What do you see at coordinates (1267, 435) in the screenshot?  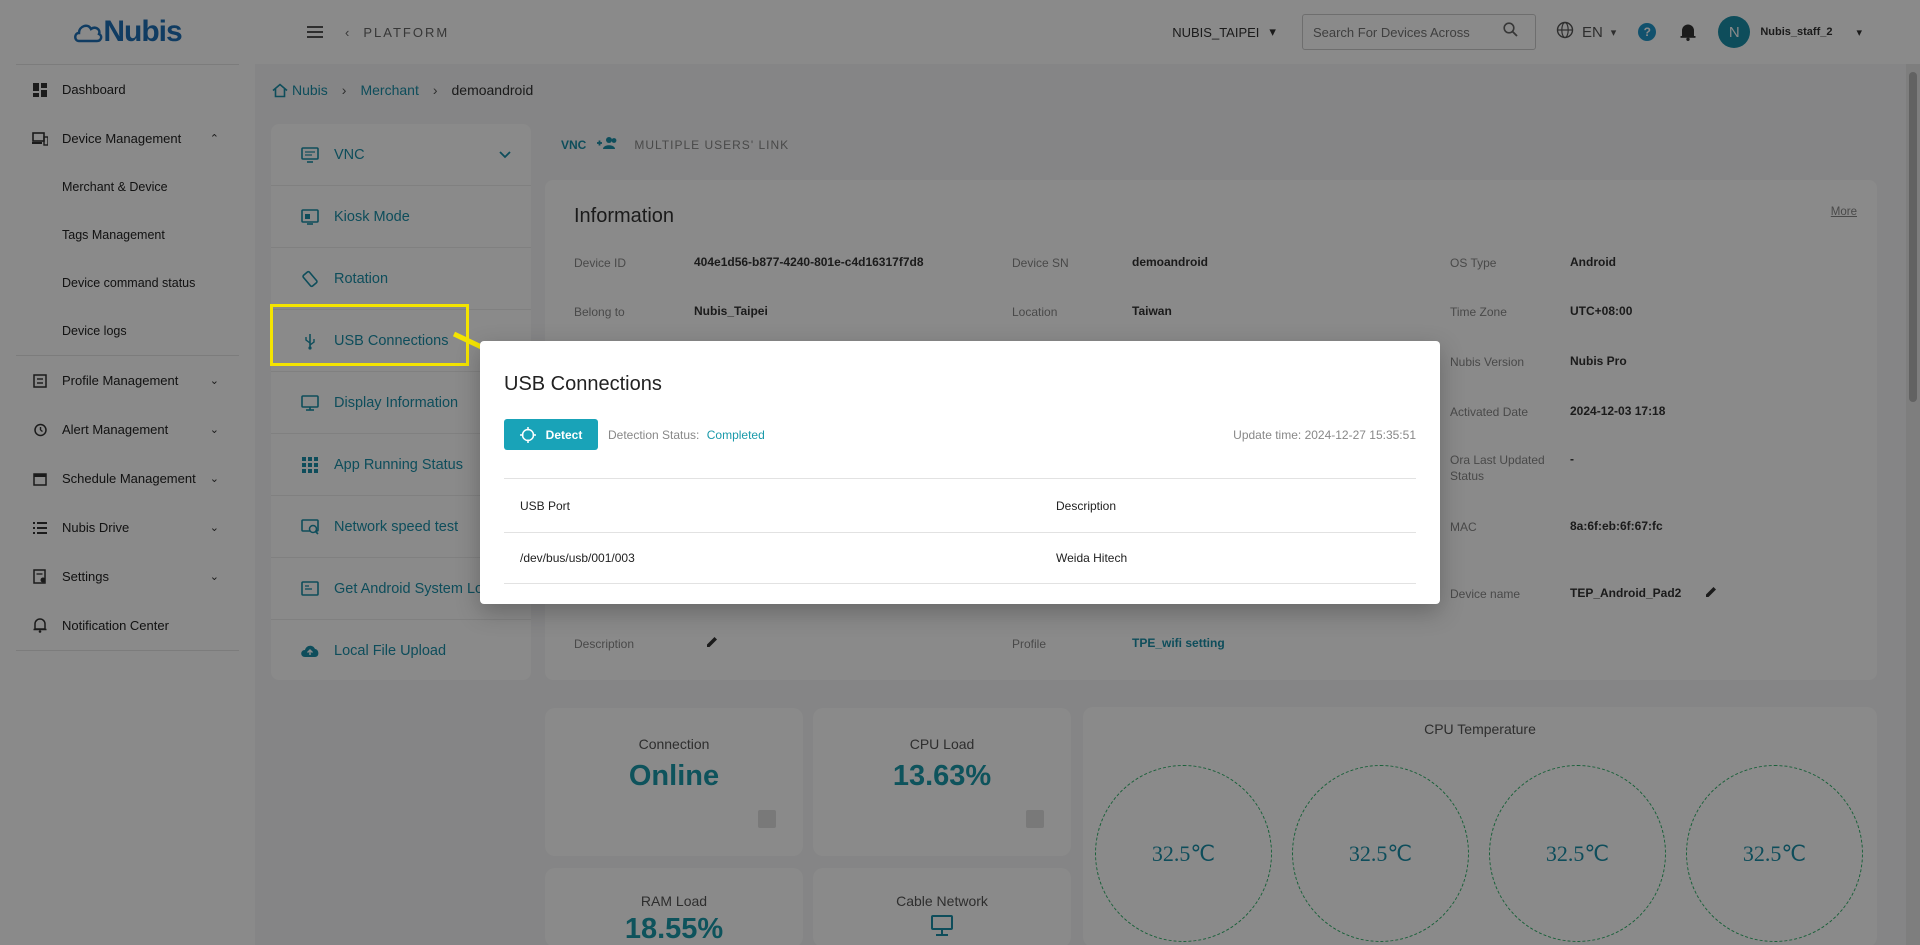 I see `update-time-label: Update time:` at bounding box center [1267, 435].